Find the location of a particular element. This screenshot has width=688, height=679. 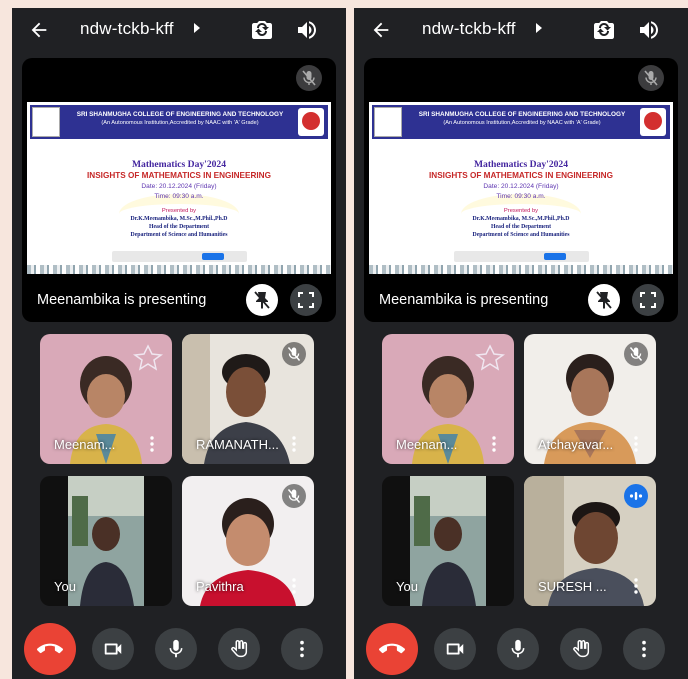

participant-tile: Pavithra is located at coordinates (248, 541).